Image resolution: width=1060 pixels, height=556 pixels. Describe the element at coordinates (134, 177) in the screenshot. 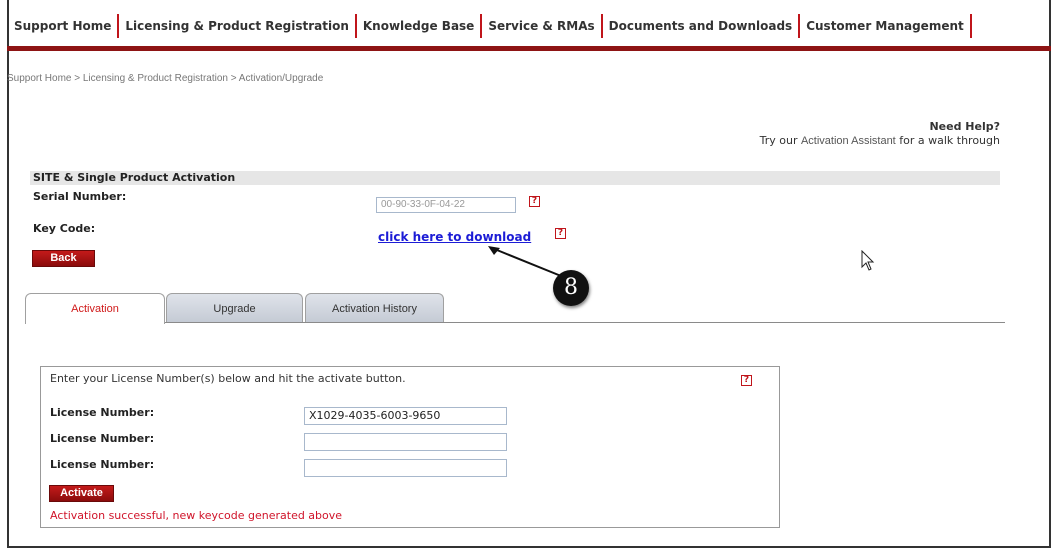

I see `section-title: SITE & Single Product Activation` at that location.